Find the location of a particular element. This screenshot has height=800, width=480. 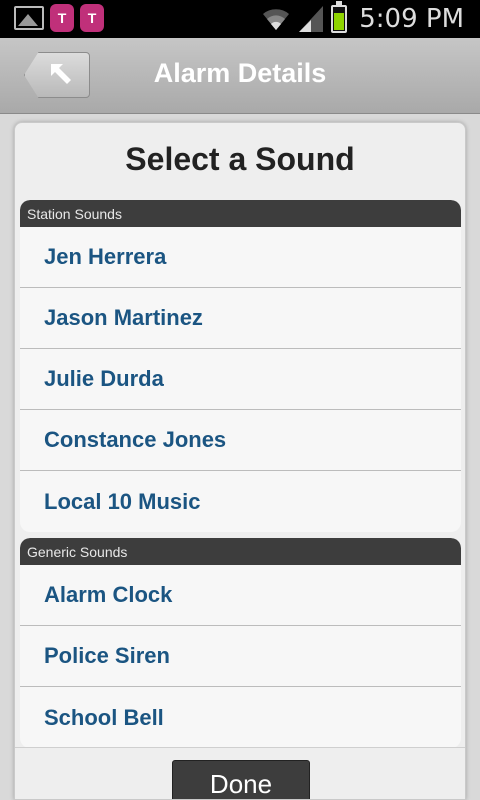

notification-icons: T T is located at coordinates (59, 18).